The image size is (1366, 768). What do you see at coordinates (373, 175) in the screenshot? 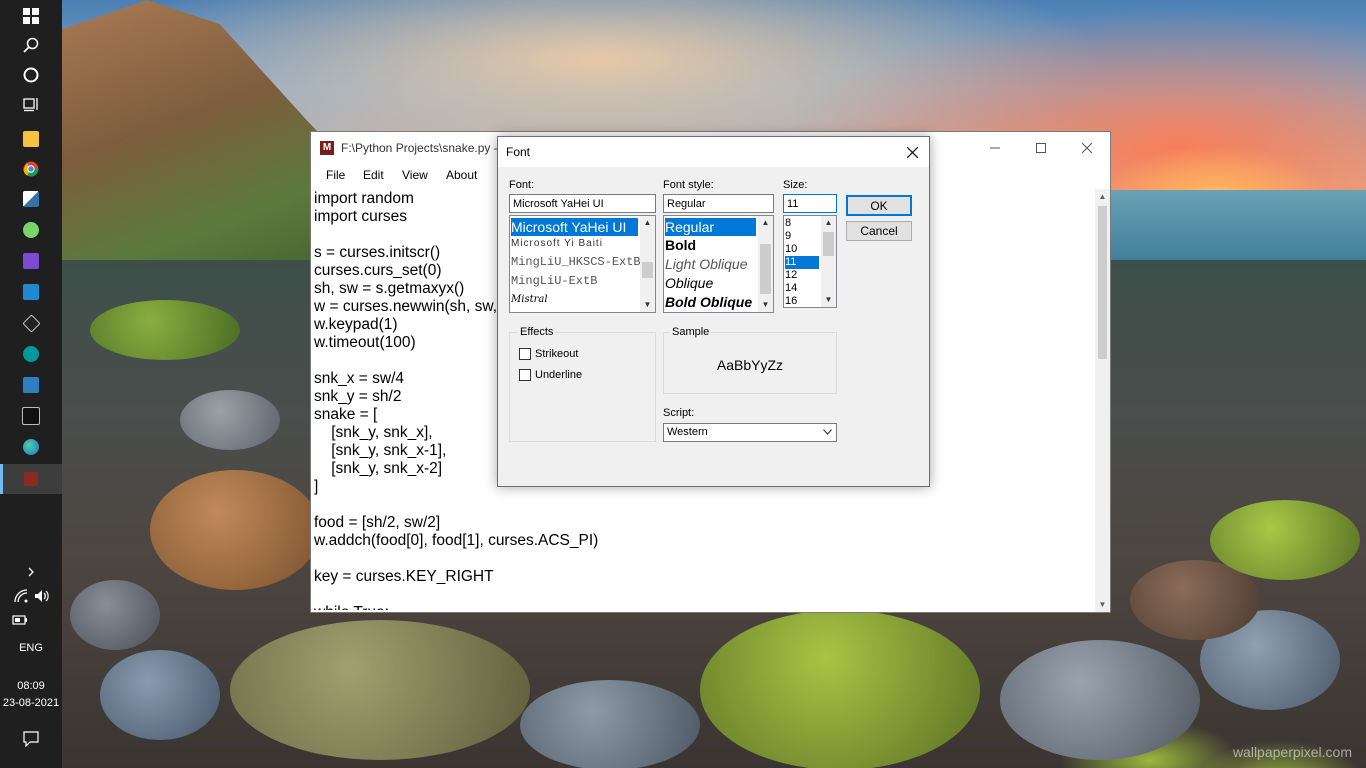
I see `menu-edit: Edit` at bounding box center [373, 175].